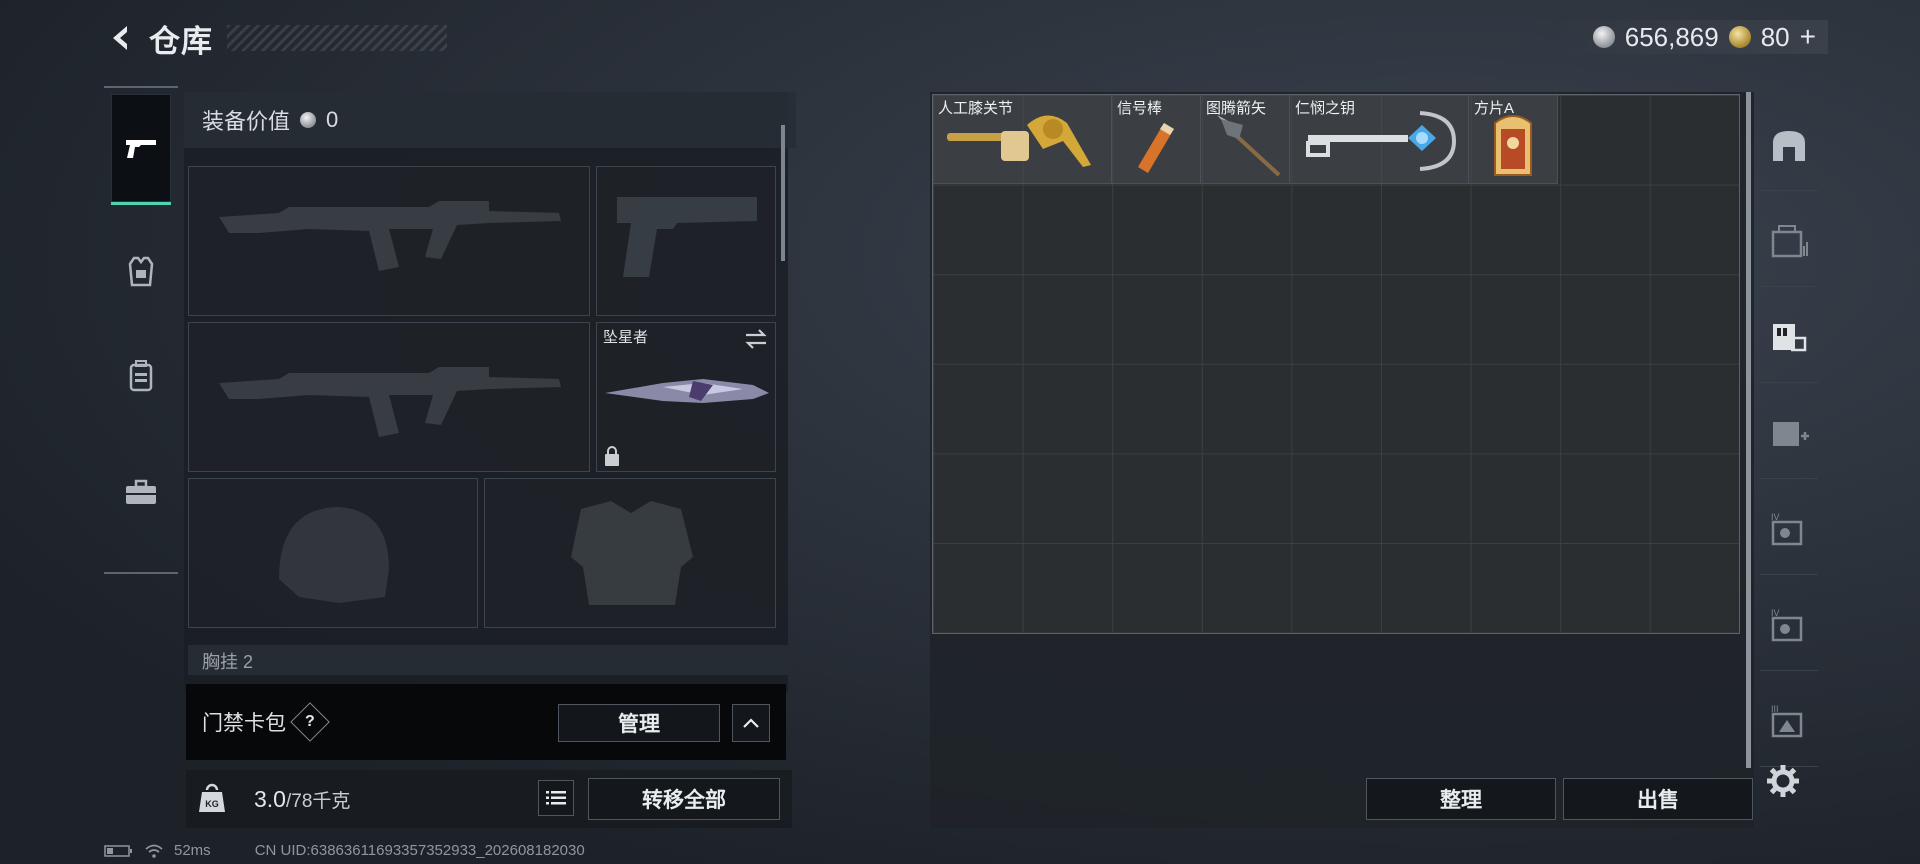  I want to click on vest-silhouette-icon, so click(632, 553).